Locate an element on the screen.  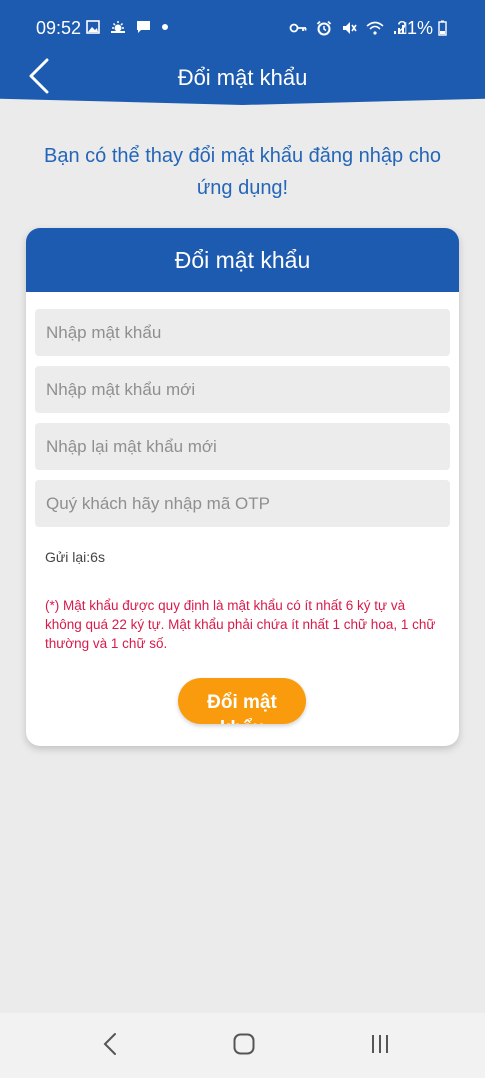
alarm-icon is located at coordinates (324, 28).